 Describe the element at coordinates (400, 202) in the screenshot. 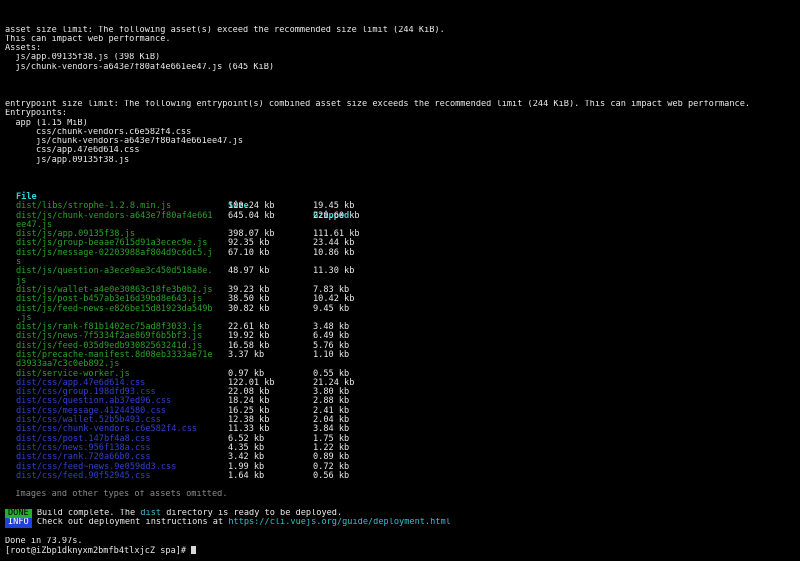

I see `table-header: File Size Gzipped` at that location.